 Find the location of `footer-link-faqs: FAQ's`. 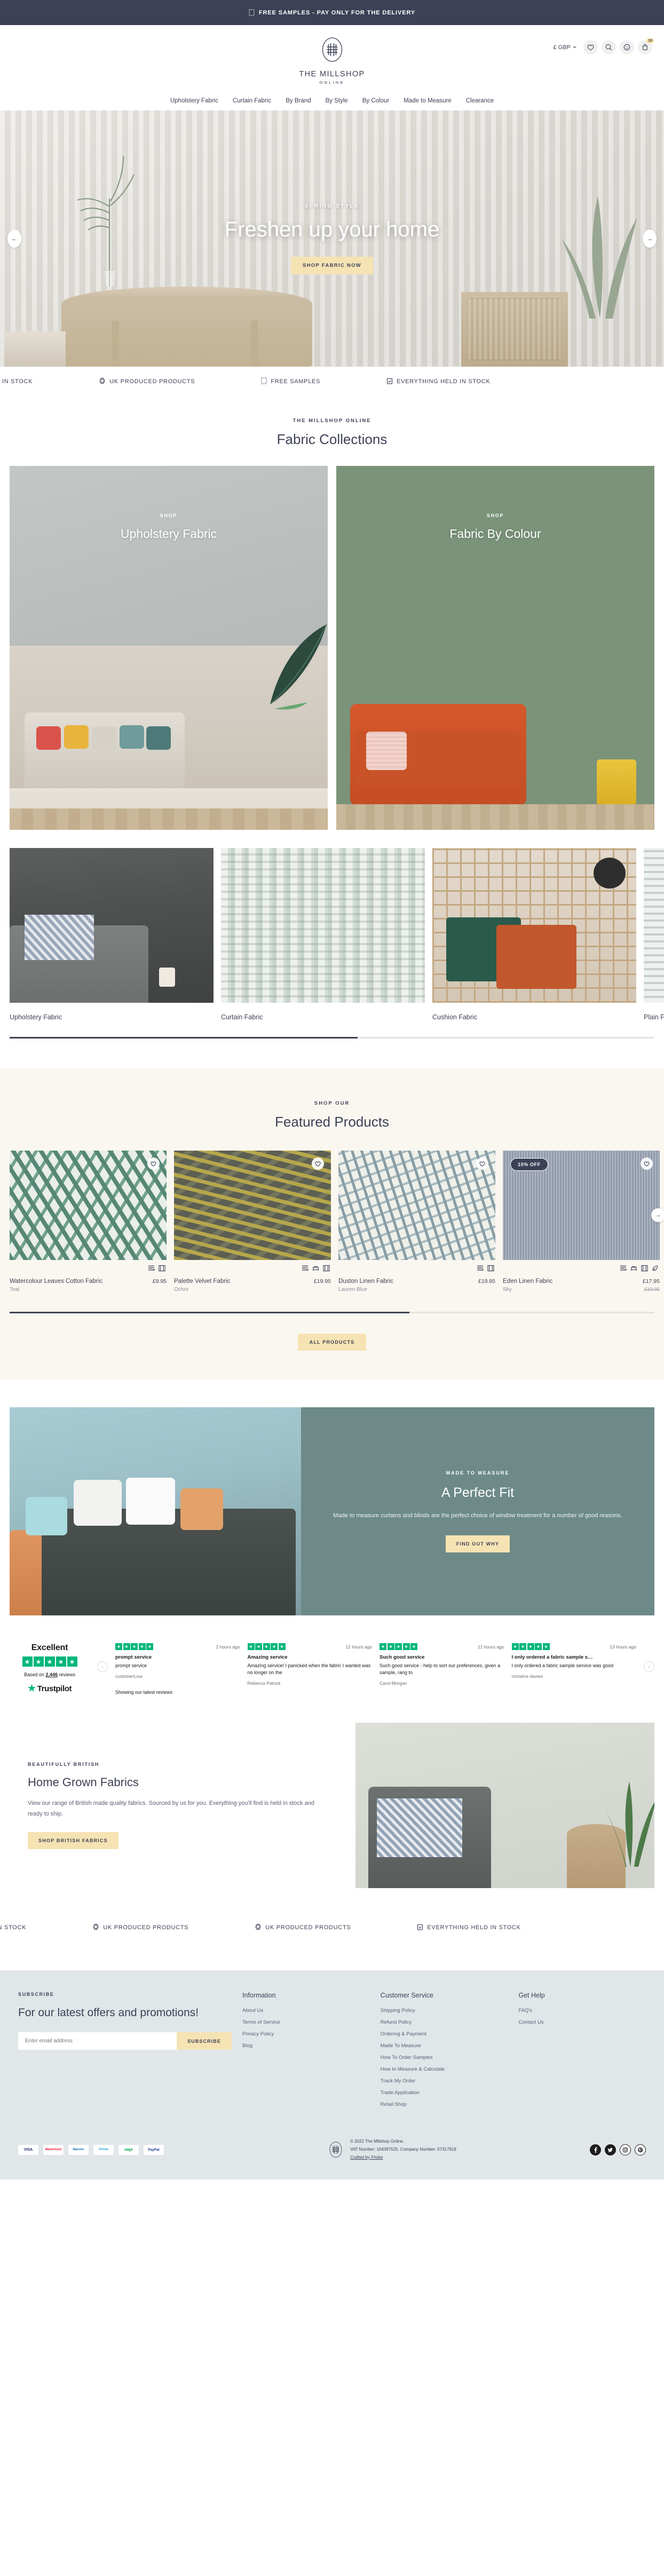

footer-link-faqs: FAQ's is located at coordinates (582, 2011).